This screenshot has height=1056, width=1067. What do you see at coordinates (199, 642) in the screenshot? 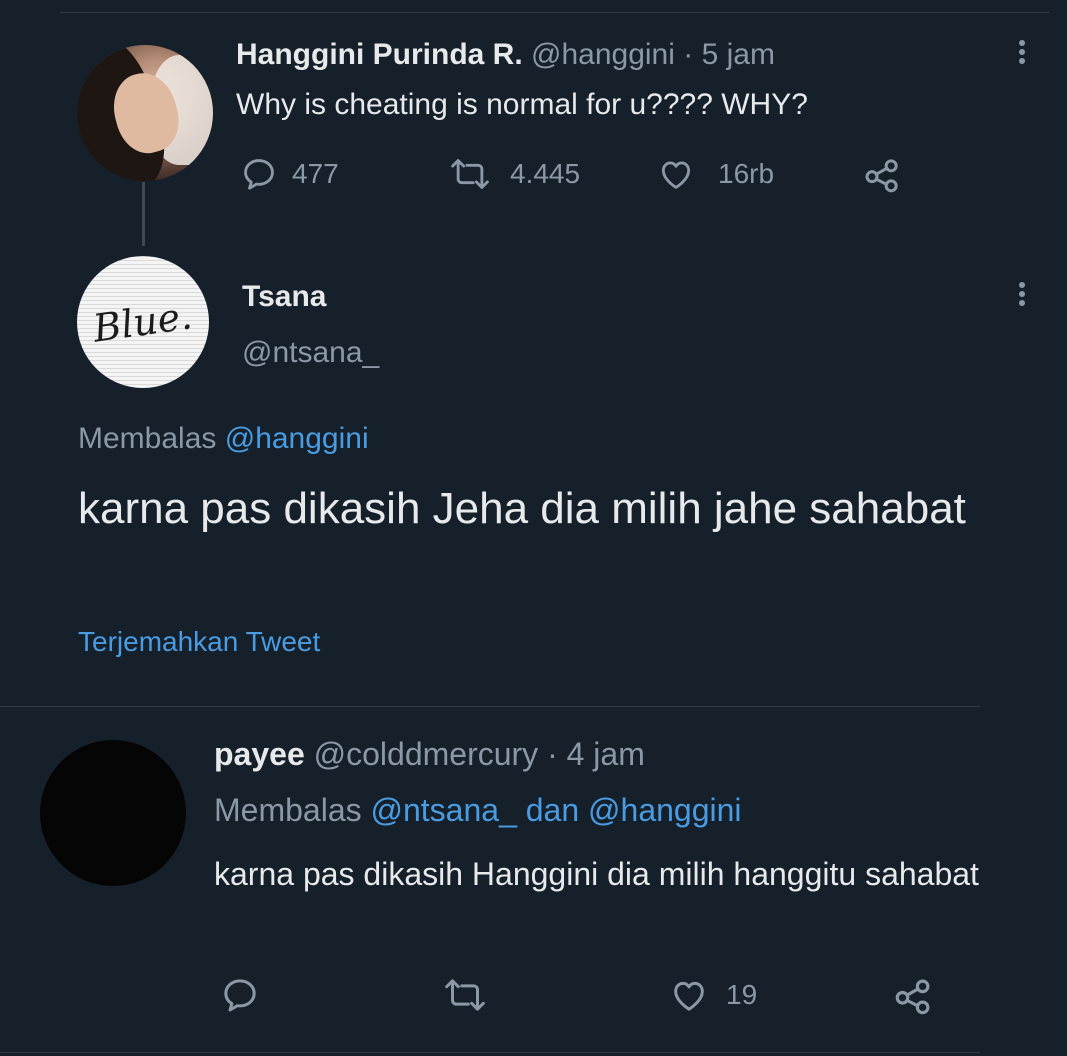
I see `translate-tweet-link: Terjemahkan Tweet` at bounding box center [199, 642].